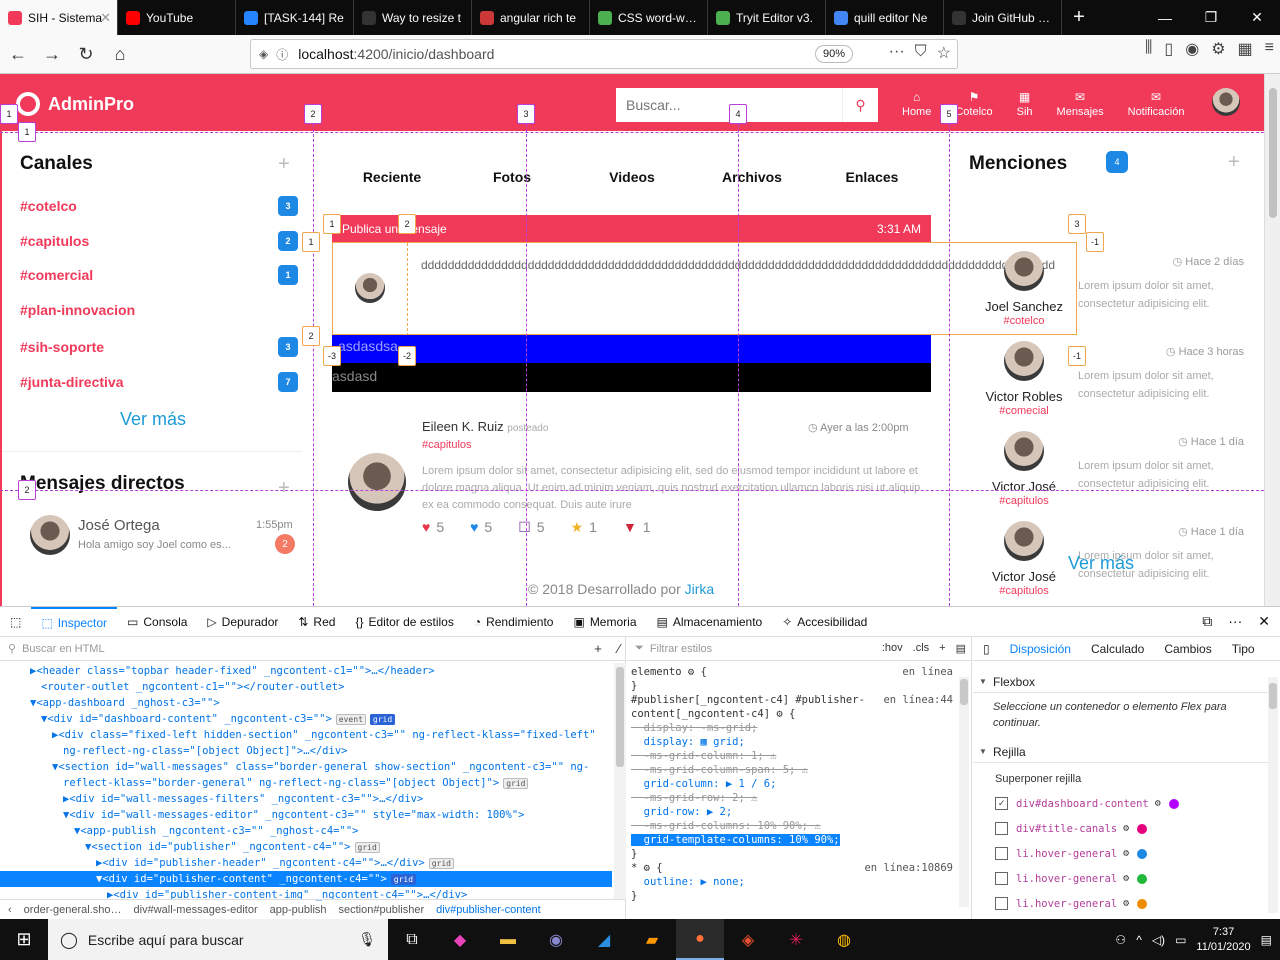 The image size is (1280, 960). I want to click on browser-tab: SIH - Sistema ✕, so click(59, 17).